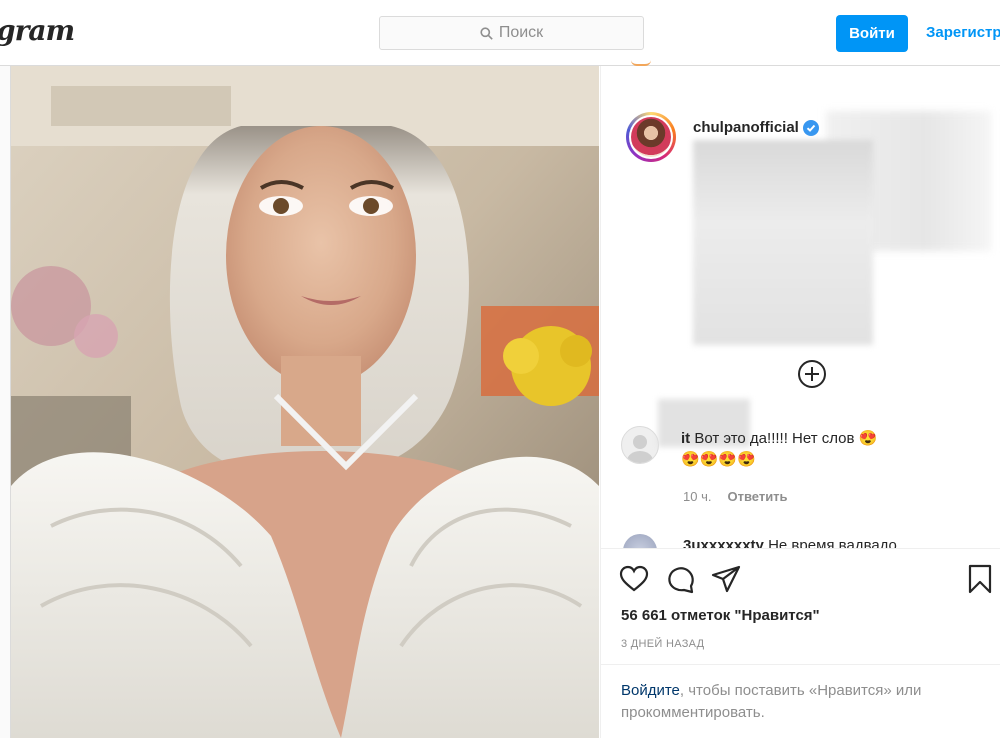  Describe the element at coordinates (980, 579) in the screenshot. I see `bookmark-icon` at that location.